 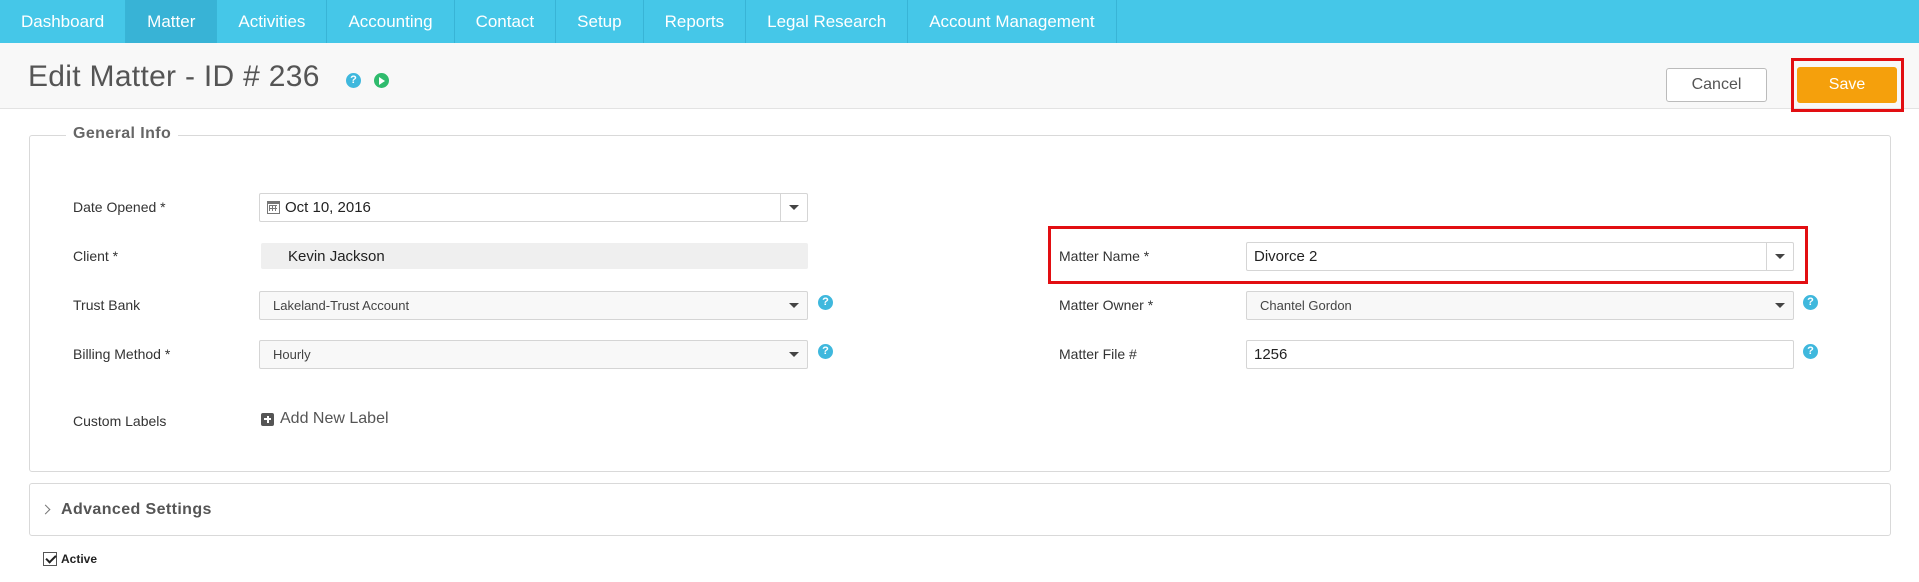 I want to click on billing-method-select: Hourly, so click(x=533, y=354).